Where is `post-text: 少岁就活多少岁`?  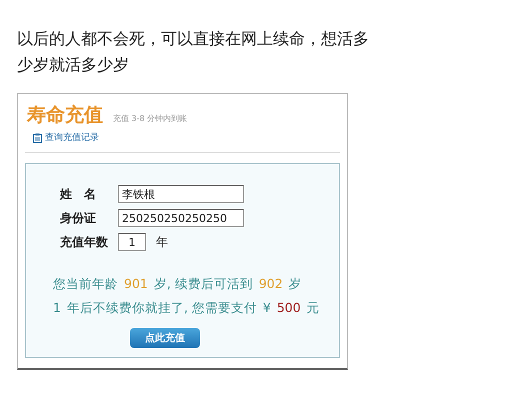
post-text: 少岁就活多少岁 is located at coordinates (73, 65).